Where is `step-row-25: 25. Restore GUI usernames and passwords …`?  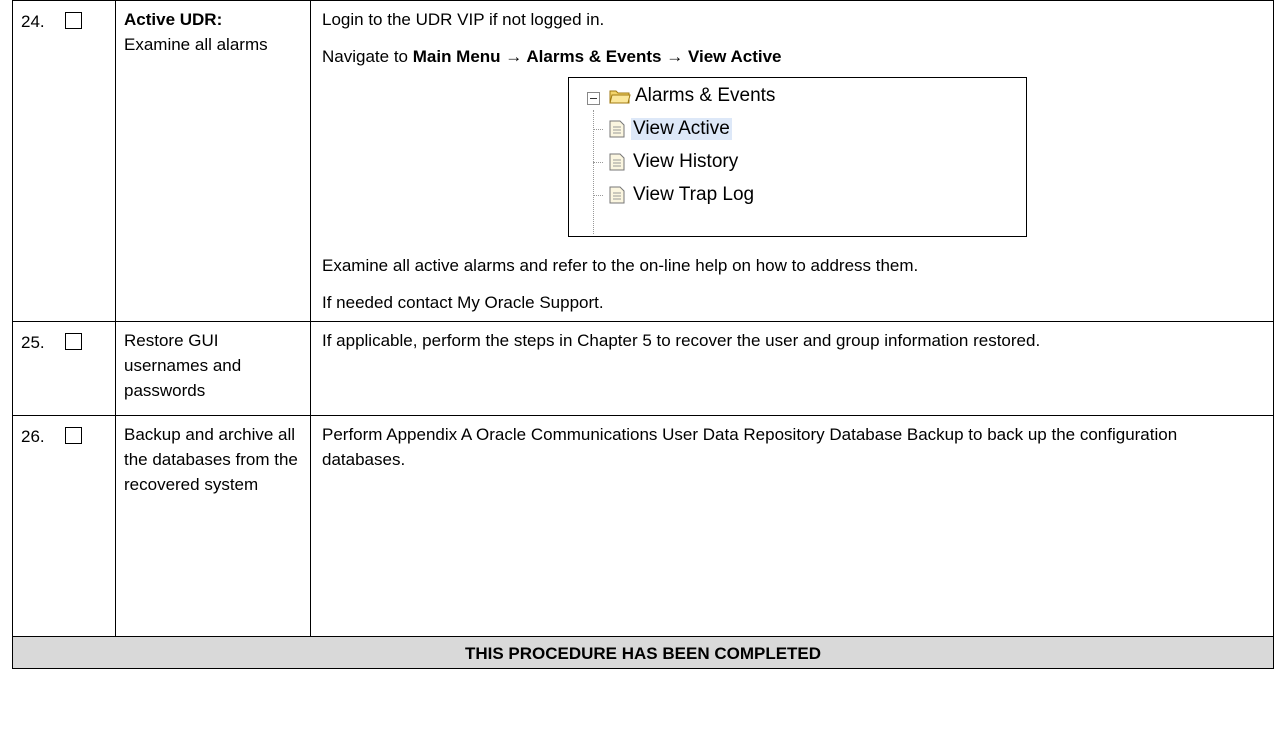 step-row-25: 25. Restore GUI usernames and passwords … is located at coordinates (643, 368).